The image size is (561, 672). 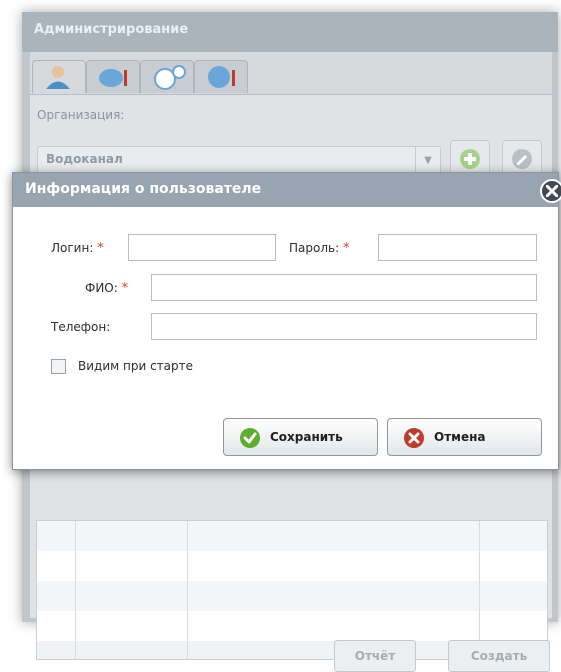 What do you see at coordinates (344, 326) in the screenshot?
I see `phone-input` at bounding box center [344, 326].